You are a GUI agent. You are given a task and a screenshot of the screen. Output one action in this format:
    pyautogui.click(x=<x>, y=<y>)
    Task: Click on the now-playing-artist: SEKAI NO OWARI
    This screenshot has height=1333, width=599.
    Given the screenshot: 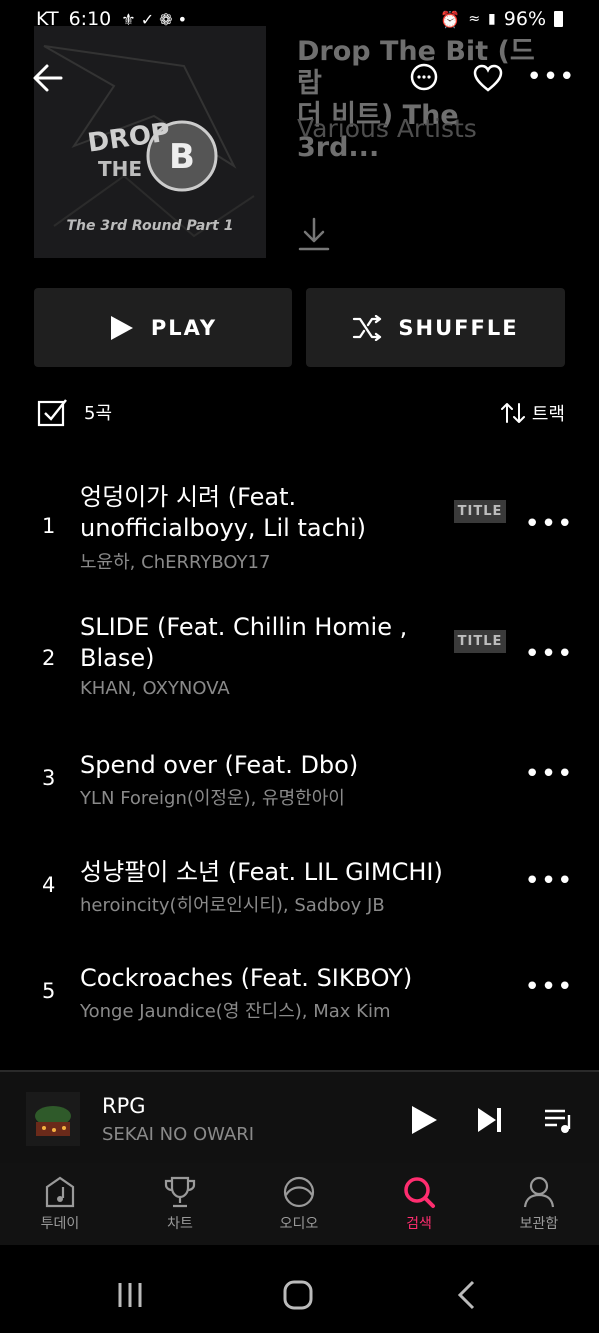 What is the action you would take?
    pyautogui.click(x=178, y=1134)
    